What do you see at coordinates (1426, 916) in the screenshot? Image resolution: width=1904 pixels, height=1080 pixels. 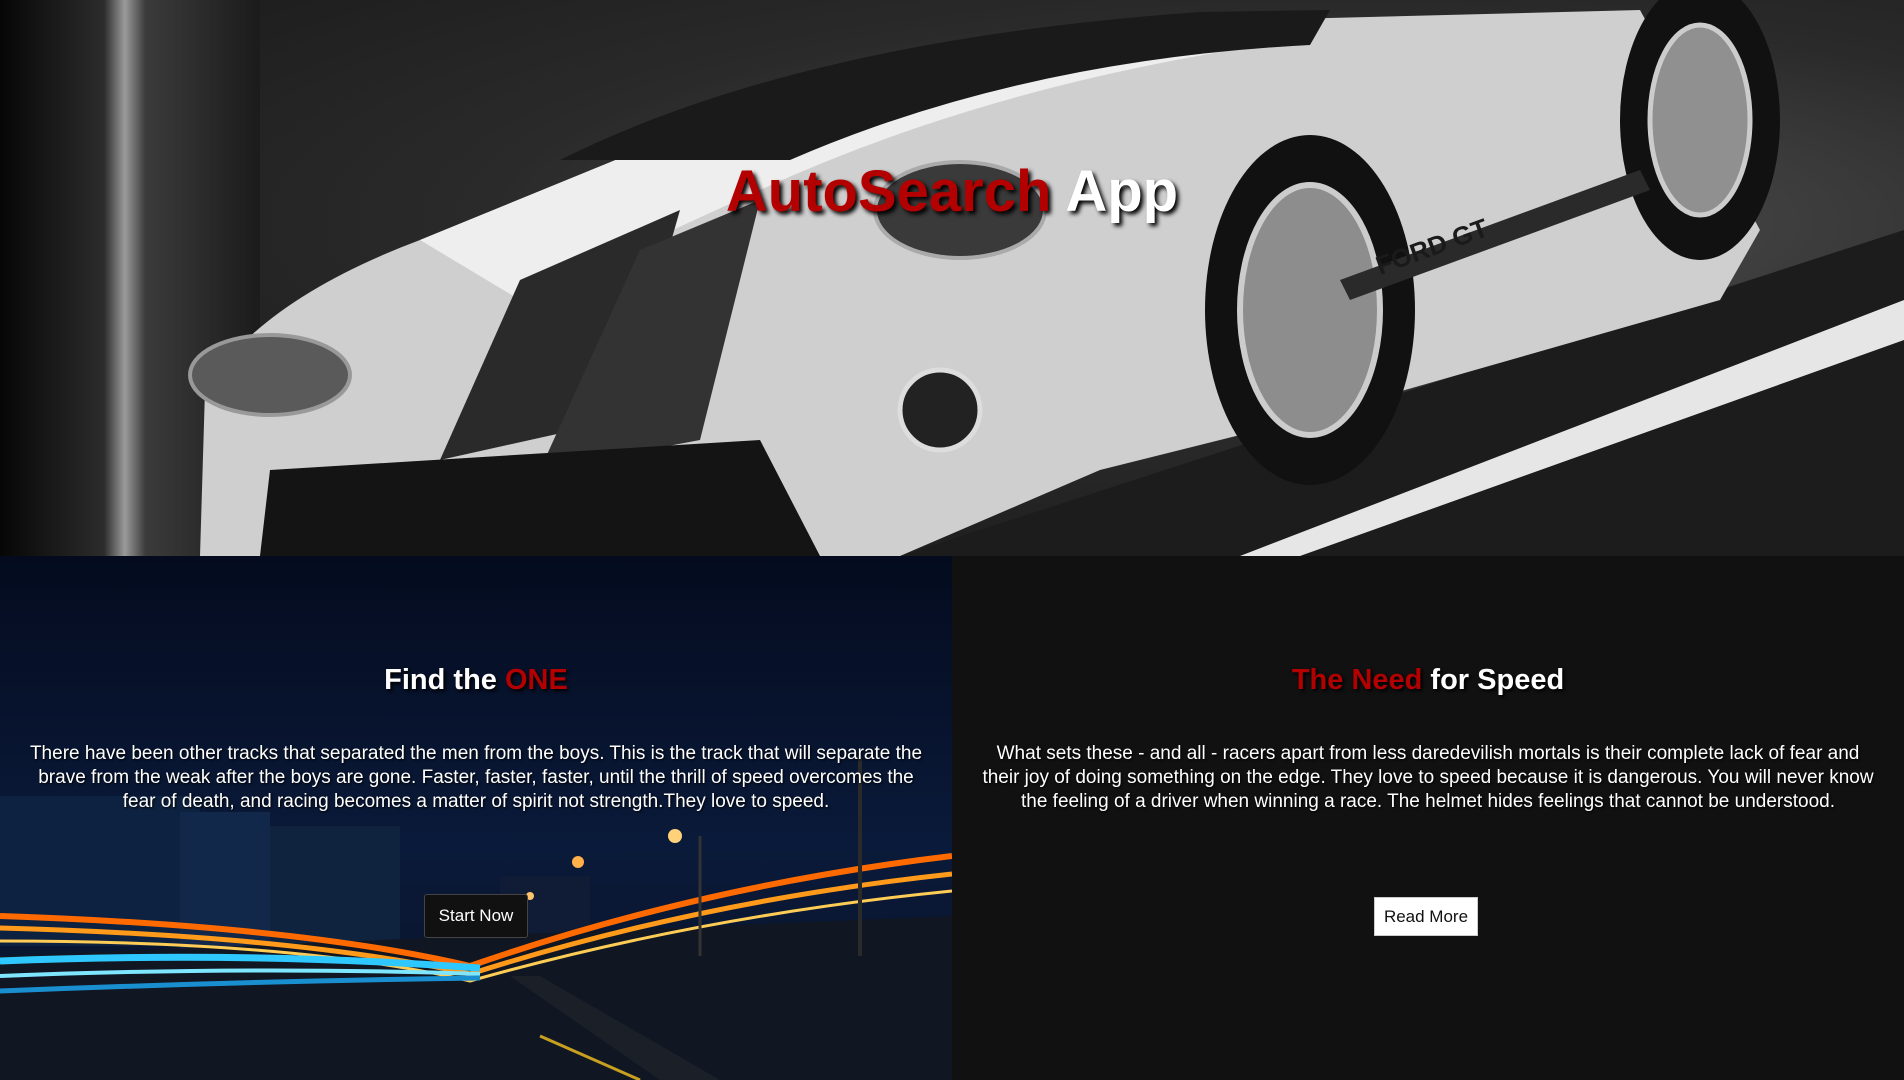 I see `read-more-button: Read More` at bounding box center [1426, 916].